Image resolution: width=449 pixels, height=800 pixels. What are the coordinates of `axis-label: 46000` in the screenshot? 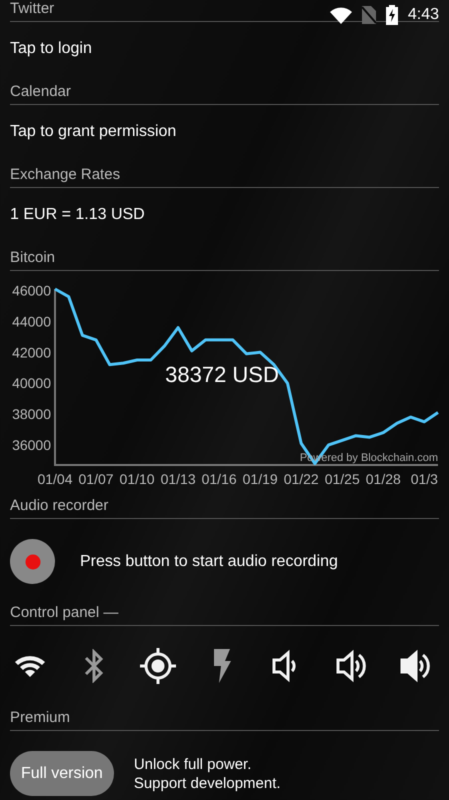 It's located at (31, 290).